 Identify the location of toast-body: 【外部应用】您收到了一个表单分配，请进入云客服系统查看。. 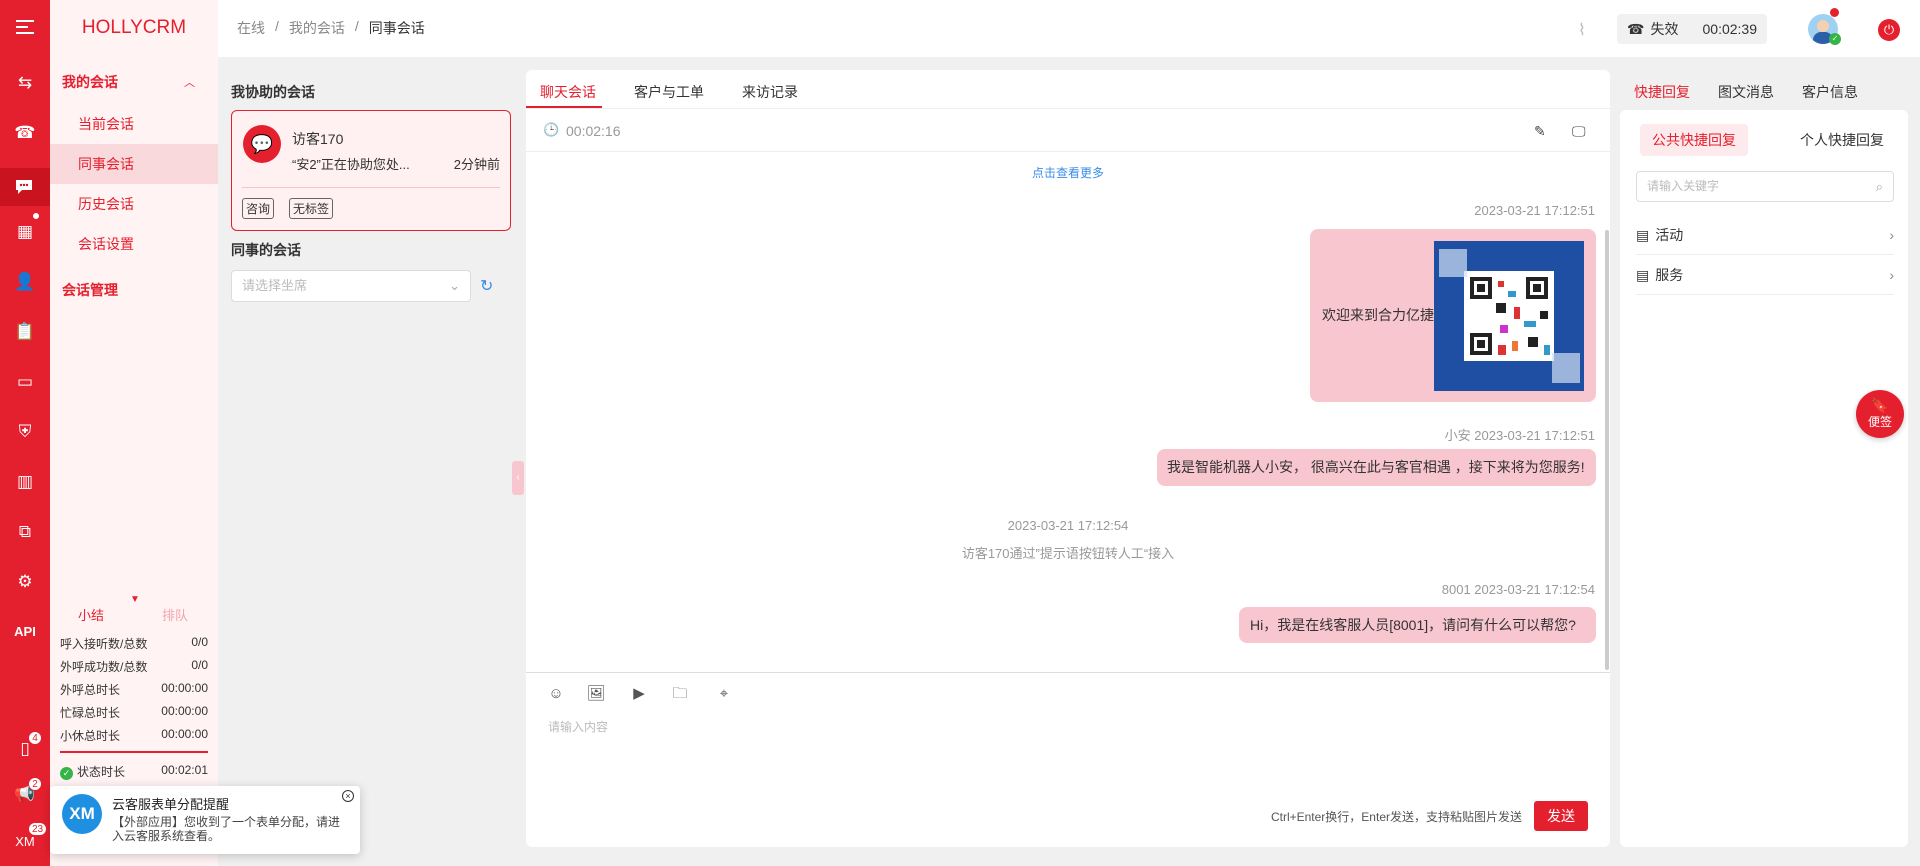
(226, 829).